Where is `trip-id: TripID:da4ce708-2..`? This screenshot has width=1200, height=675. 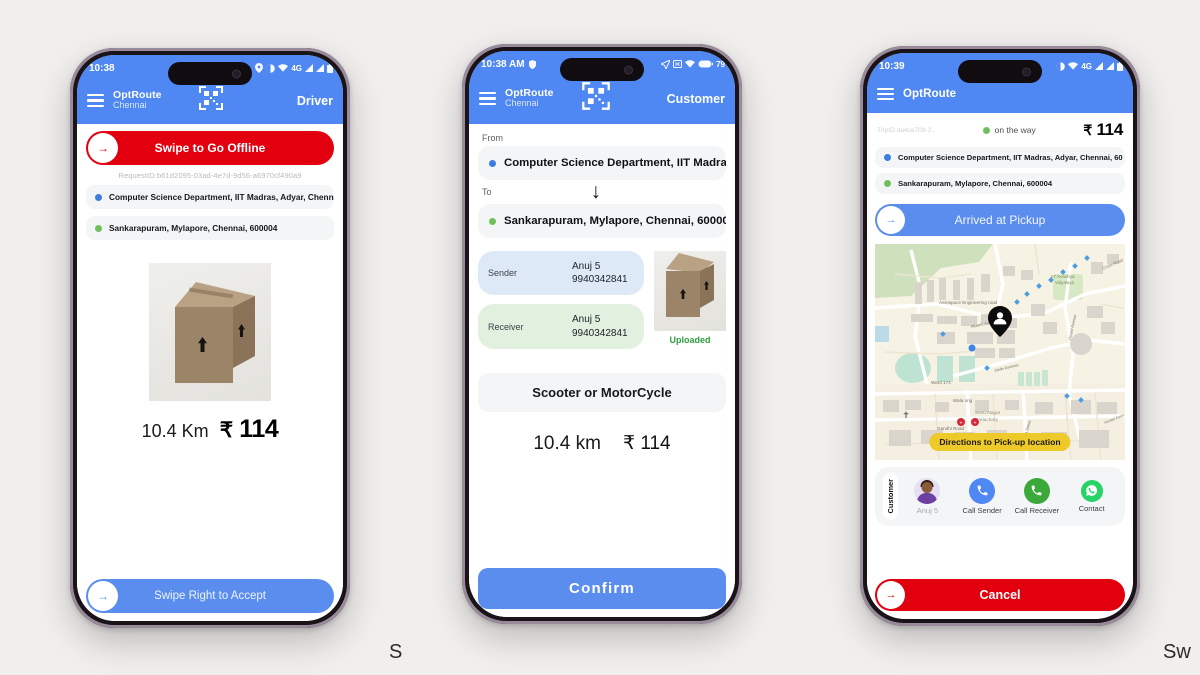
trip-id: TripID:da4ce708-2.. is located at coordinates (906, 130).